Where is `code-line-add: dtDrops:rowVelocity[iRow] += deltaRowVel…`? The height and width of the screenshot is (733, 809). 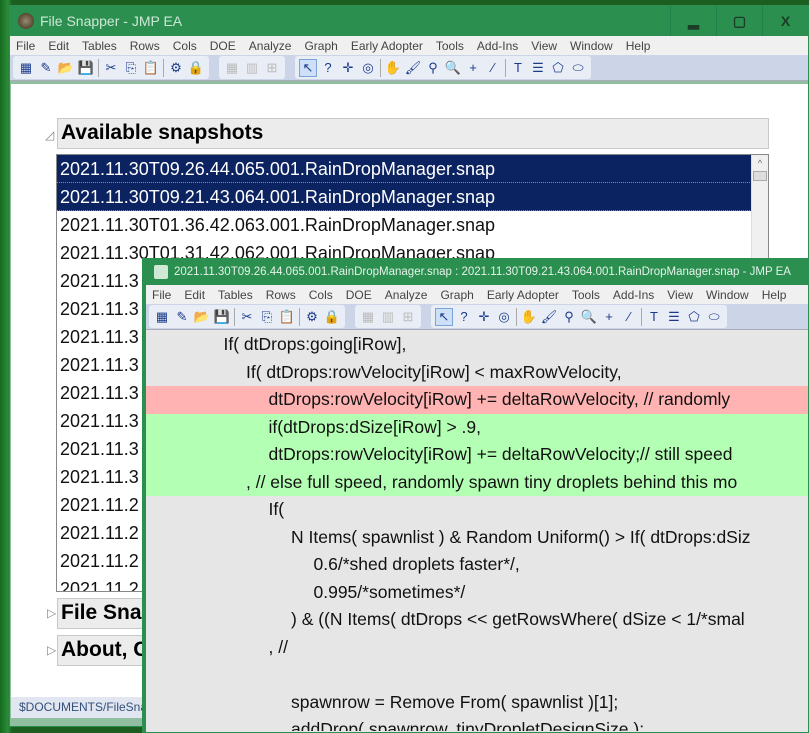
code-line-add: dtDrops:rowVelocity[iRow] += deltaRowVel… is located at coordinates (477, 455).